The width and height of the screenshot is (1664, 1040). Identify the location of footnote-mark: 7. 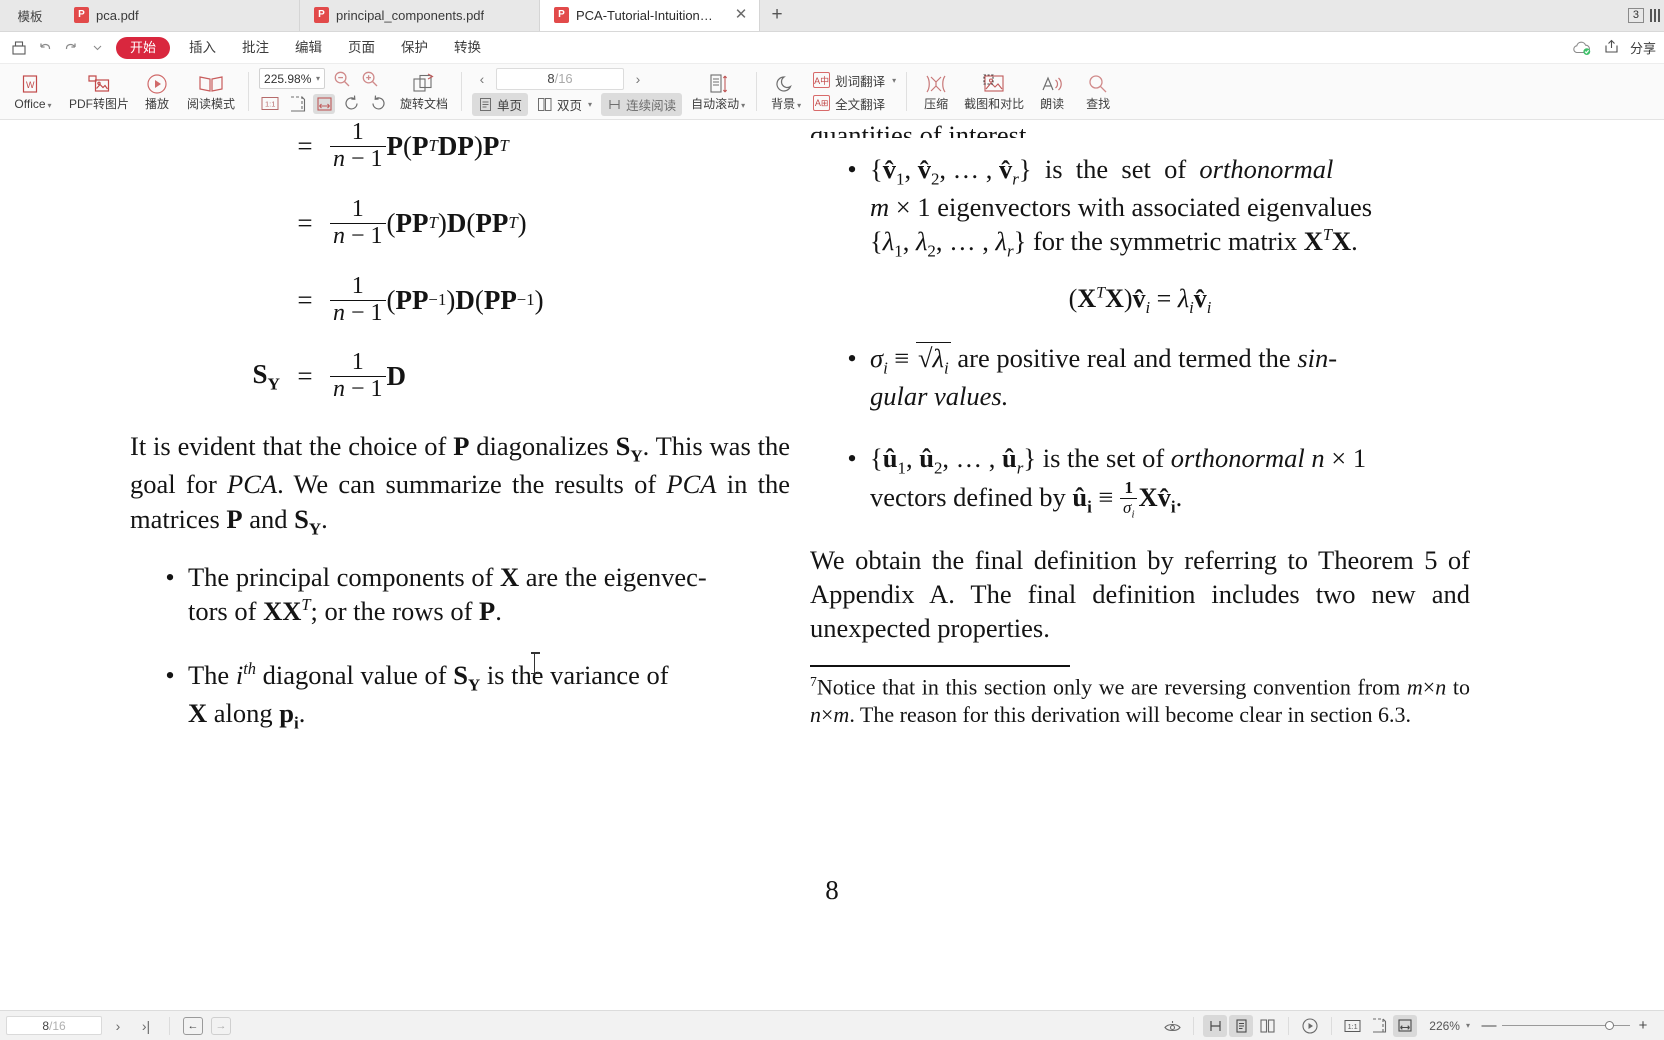
(813, 682).